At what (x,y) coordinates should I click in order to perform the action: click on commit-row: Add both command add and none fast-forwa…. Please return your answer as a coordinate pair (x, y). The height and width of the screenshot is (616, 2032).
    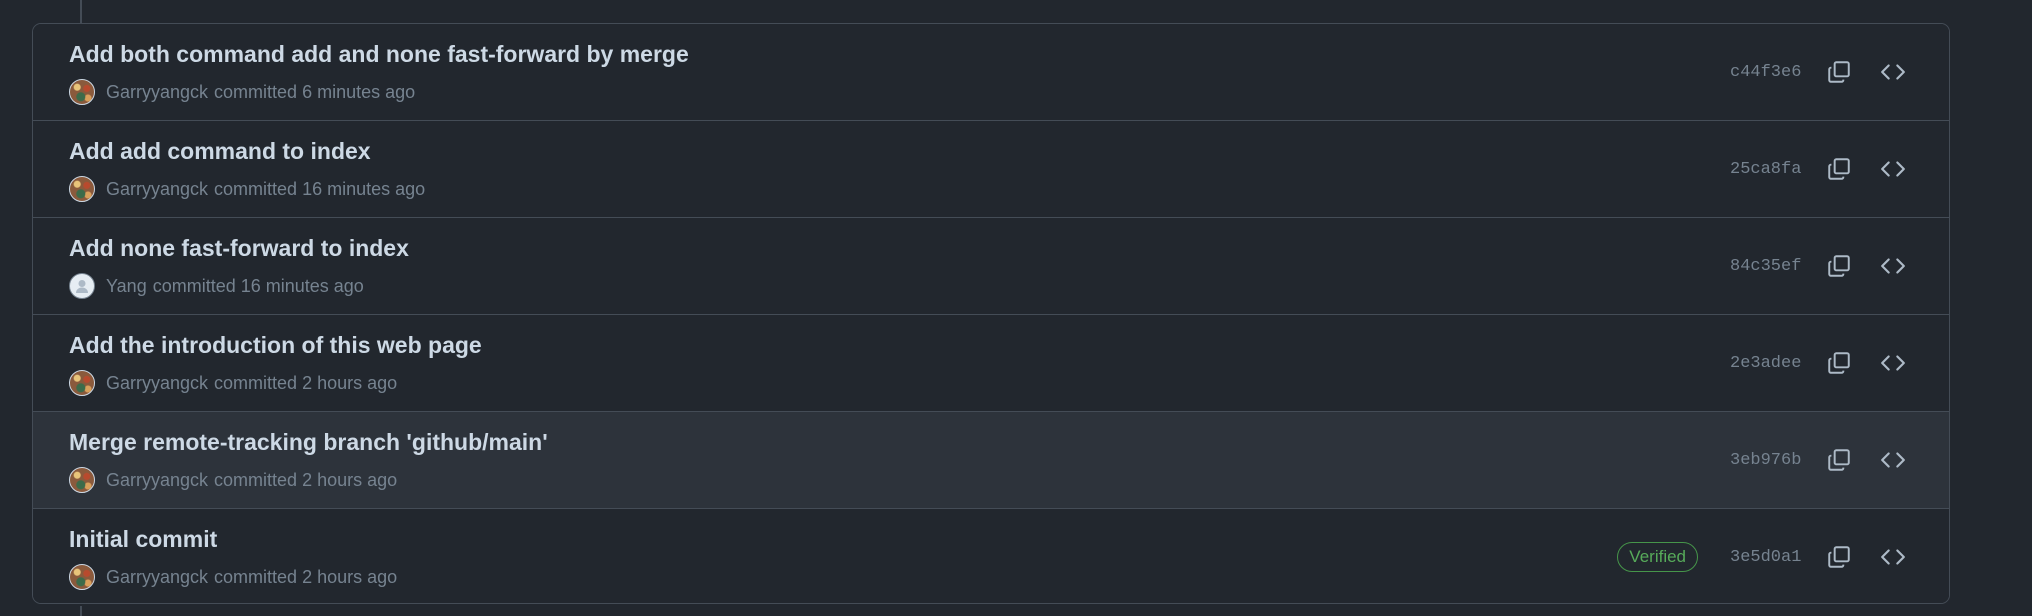
    Looking at the image, I should click on (991, 72).